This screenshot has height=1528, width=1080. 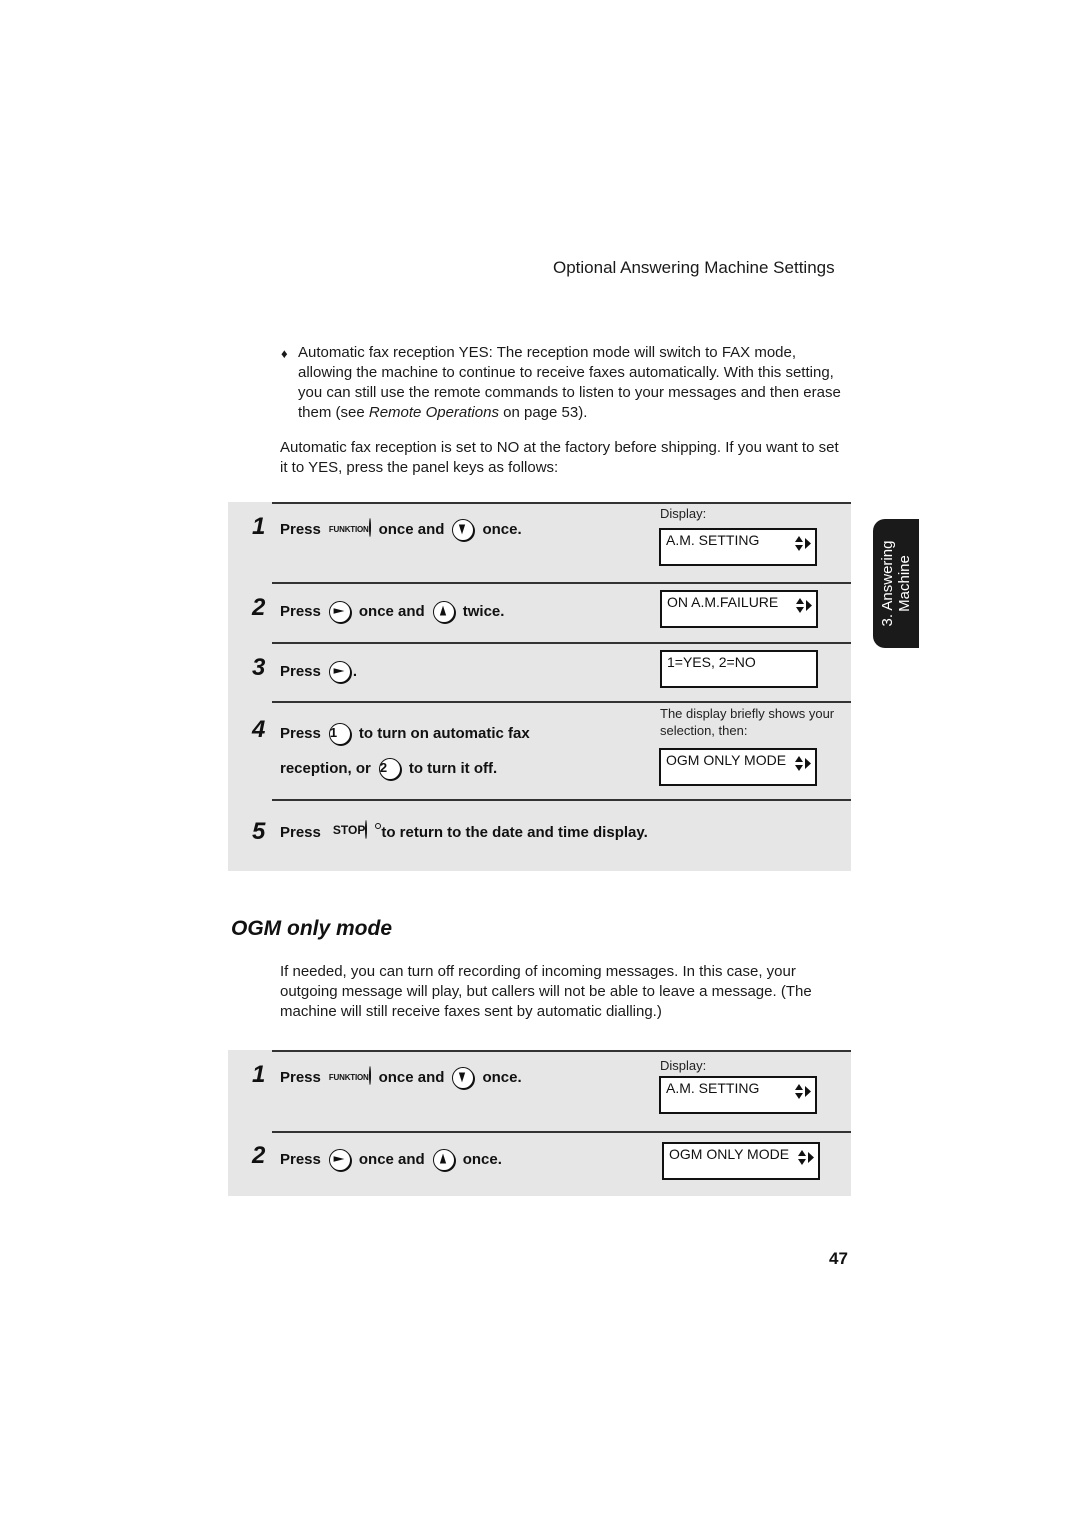 What do you see at coordinates (259, 667) in the screenshot?
I see `step-number: 3` at bounding box center [259, 667].